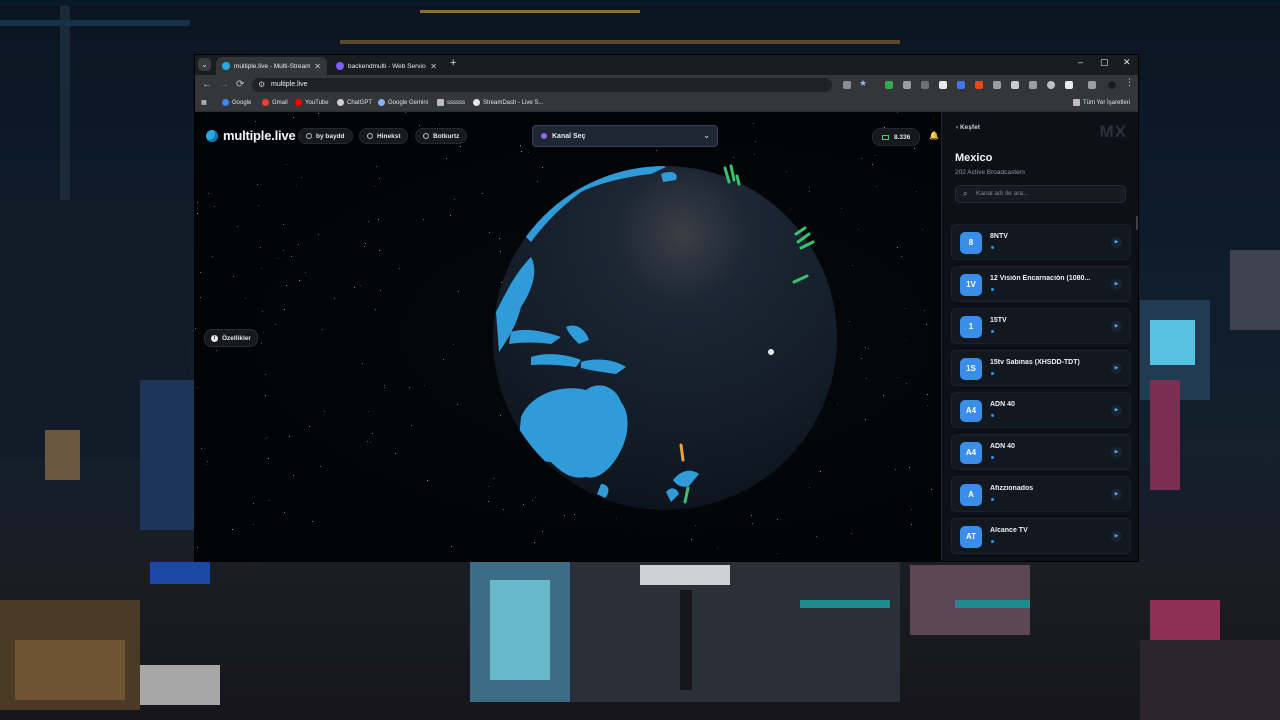  What do you see at coordinates (1127, 62) in the screenshot?
I see `close-window-button: ✕` at bounding box center [1127, 62].